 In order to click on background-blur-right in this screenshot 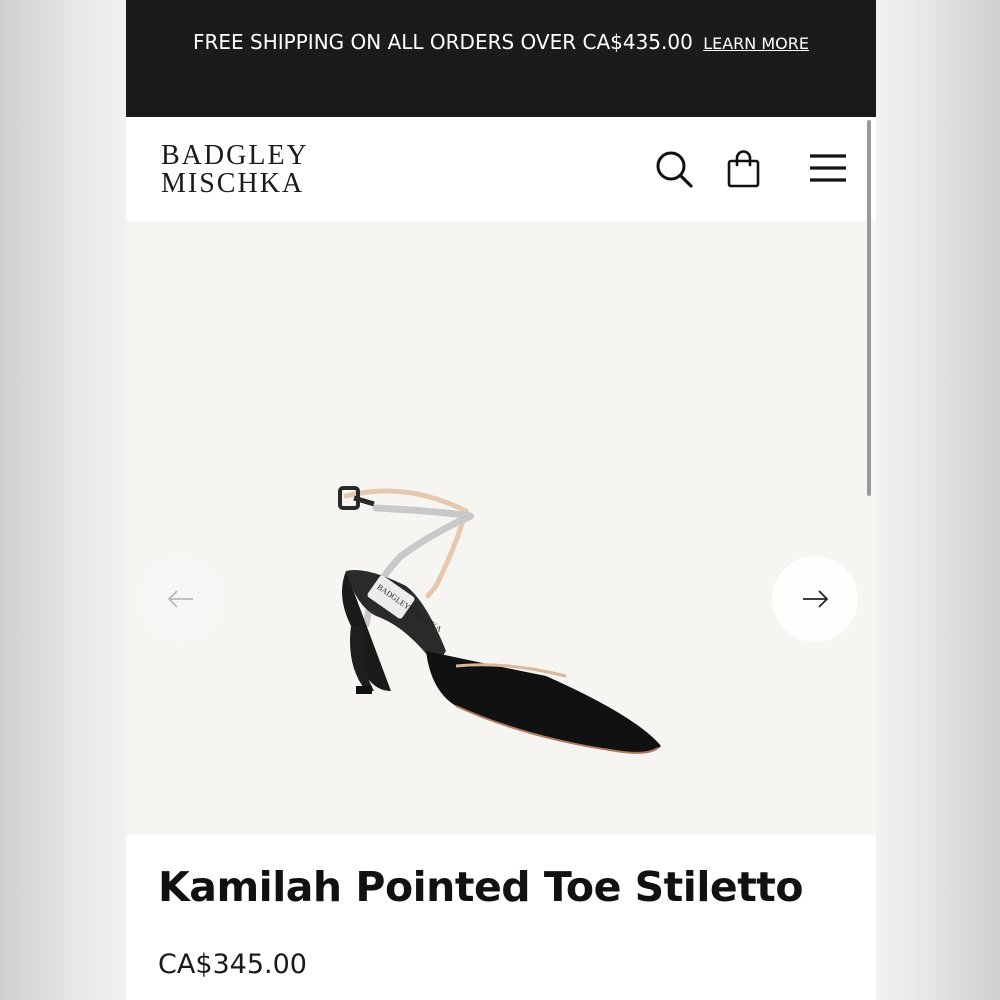, I will do `click(938, 500)`.